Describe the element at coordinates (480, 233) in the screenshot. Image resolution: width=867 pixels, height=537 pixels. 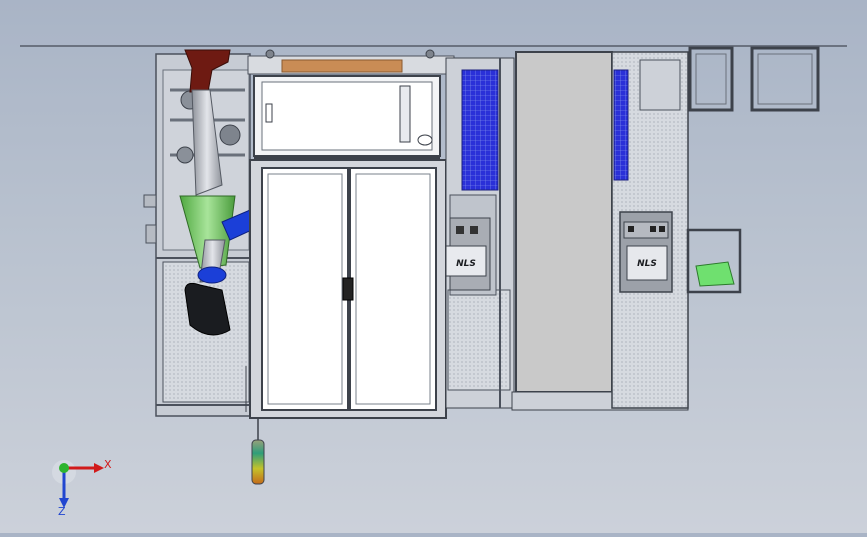
I see `middle-electrical-section: NLS` at that location.